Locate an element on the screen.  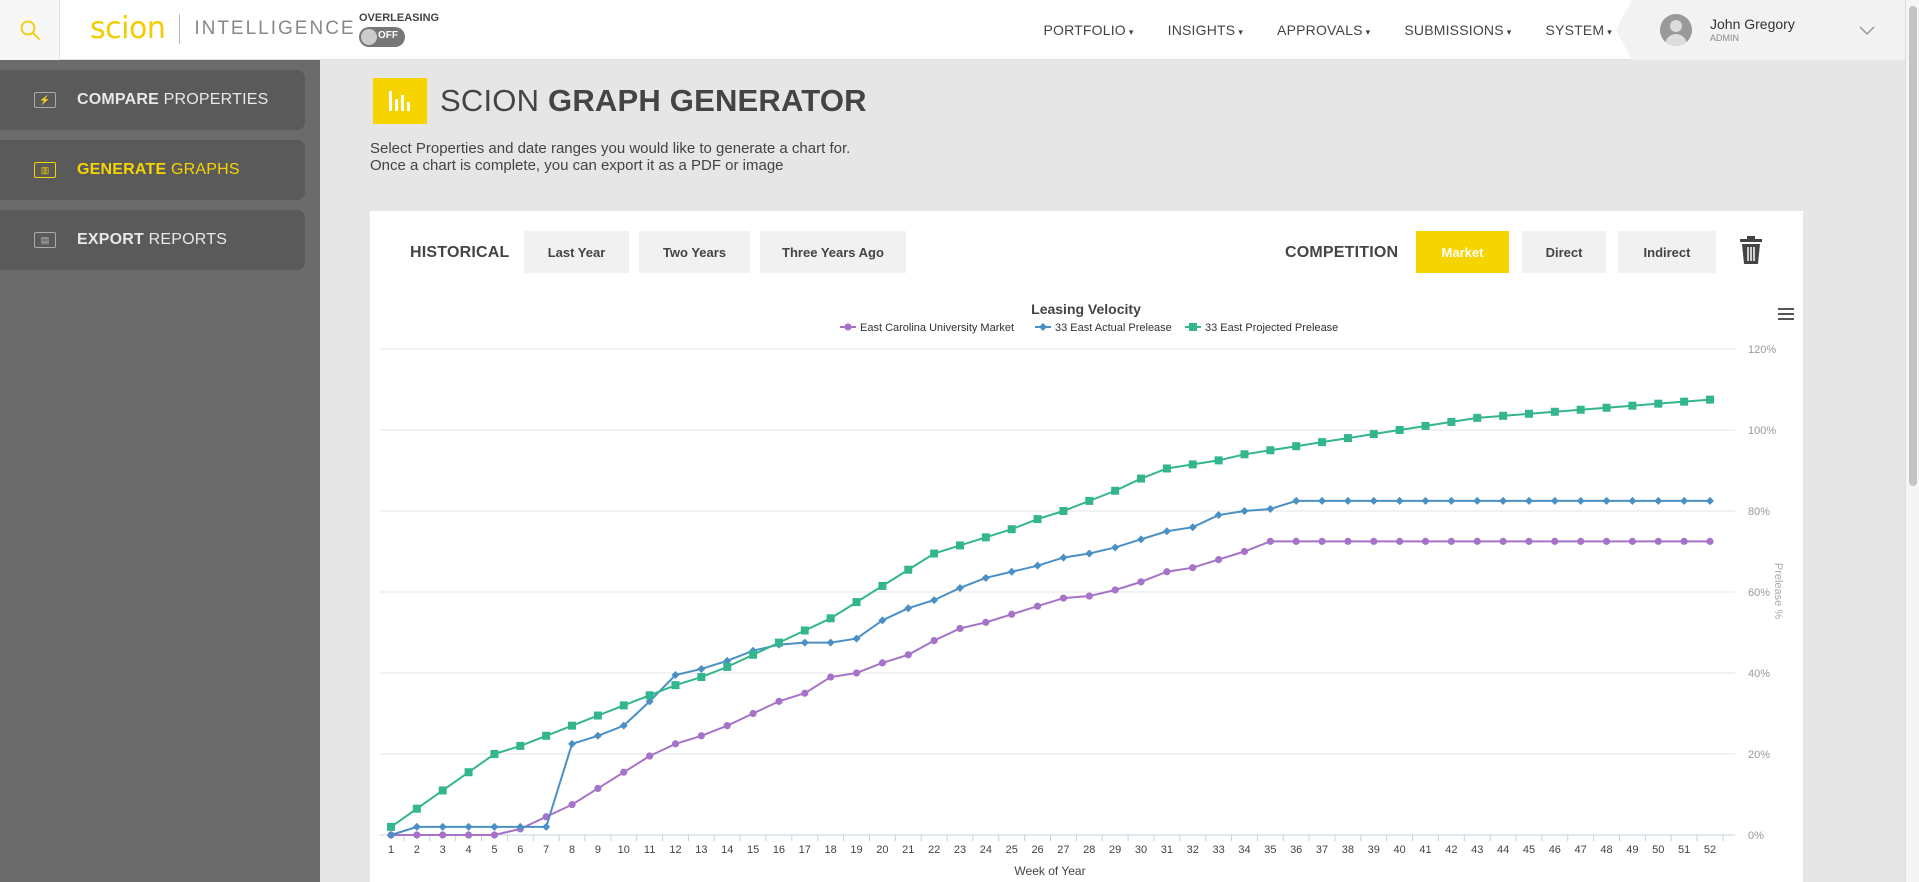
x-tick-label: 49 is located at coordinates (1632, 850).